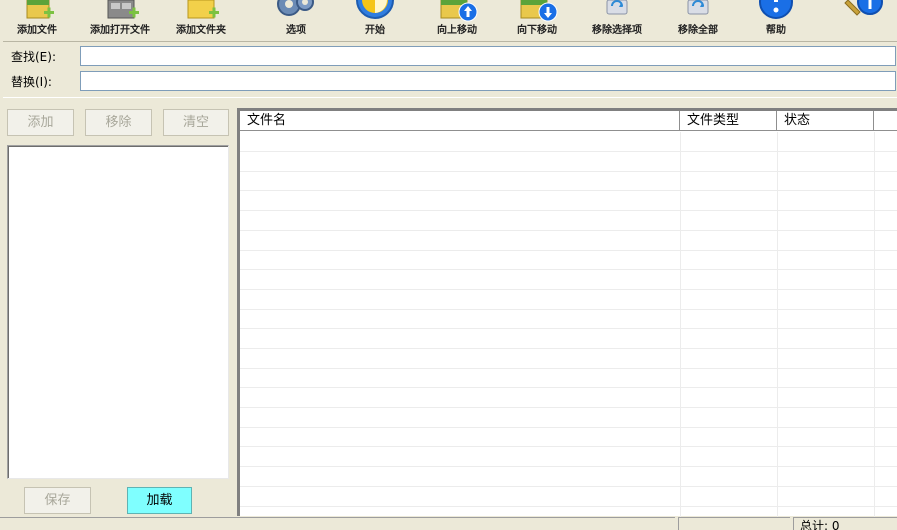 The image size is (897, 530). I want to click on find-label: 查找(E):, so click(33, 57).